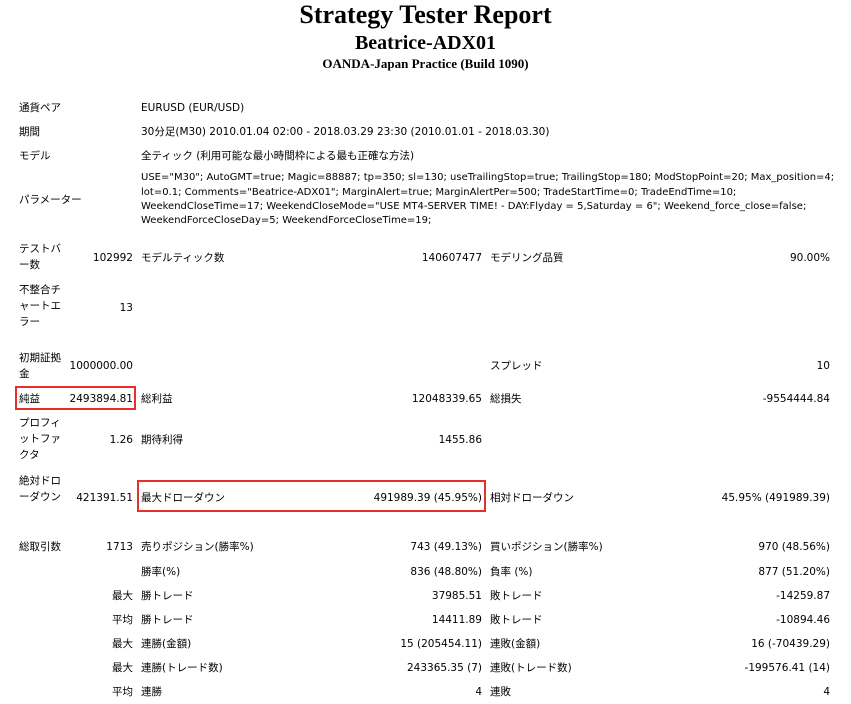  What do you see at coordinates (40, 547) in the screenshot?
I see `total-trades-label: 総取引数` at bounding box center [40, 547].